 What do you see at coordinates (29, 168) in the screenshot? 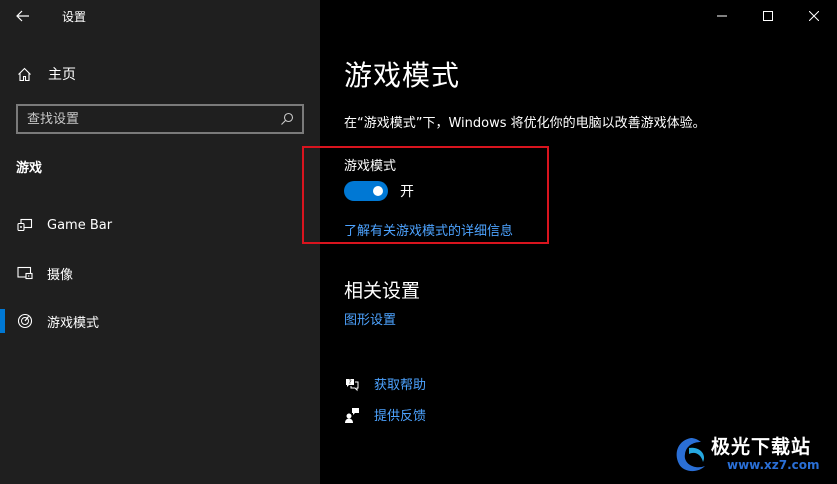
I see `section-title: 游戏` at bounding box center [29, 168].